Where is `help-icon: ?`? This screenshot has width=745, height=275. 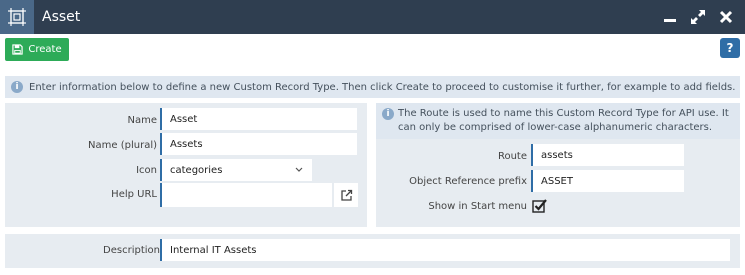 help-icon: ? is located at coordinates (730, 48).